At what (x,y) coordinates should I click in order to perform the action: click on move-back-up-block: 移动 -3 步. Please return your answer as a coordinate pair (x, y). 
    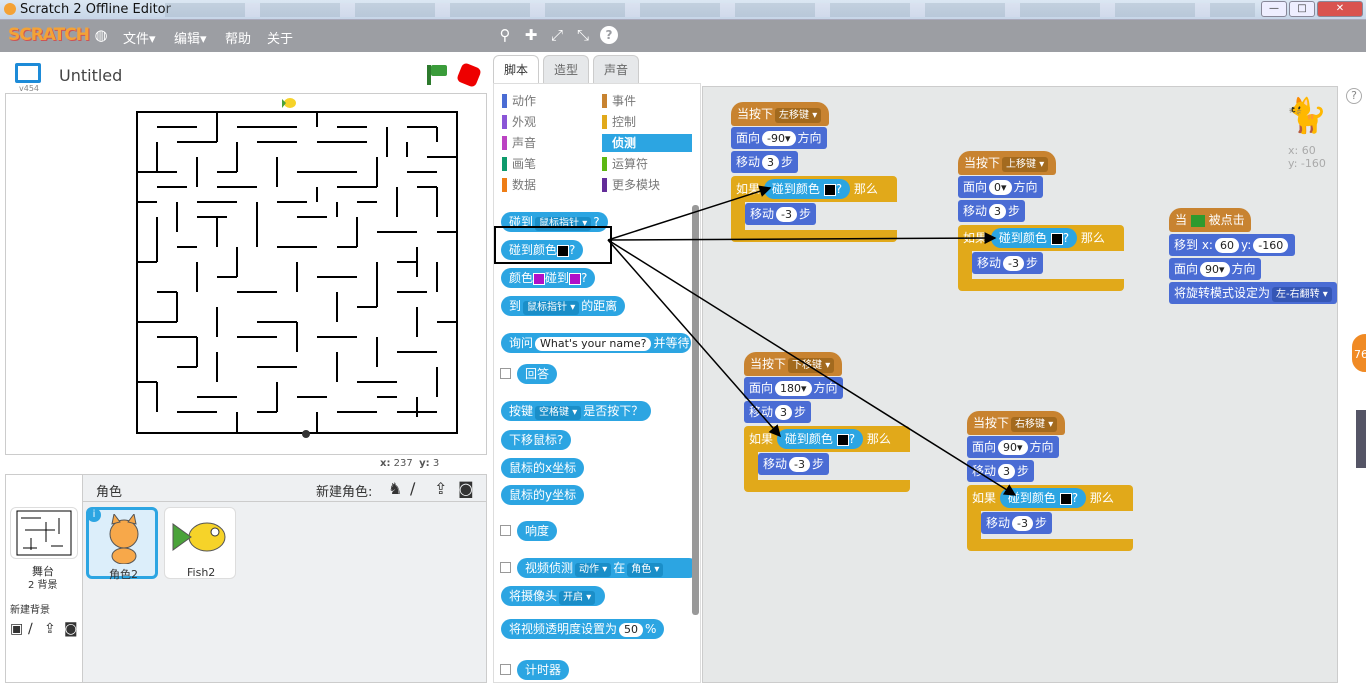
    Looking at the image, I should click on (1007, 263).